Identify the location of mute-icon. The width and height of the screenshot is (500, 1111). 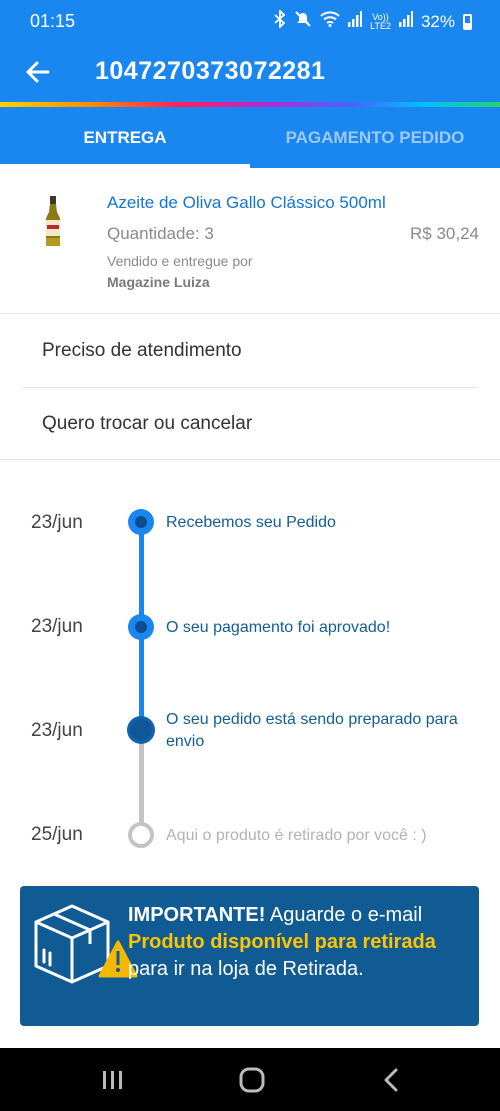
(303, 22).